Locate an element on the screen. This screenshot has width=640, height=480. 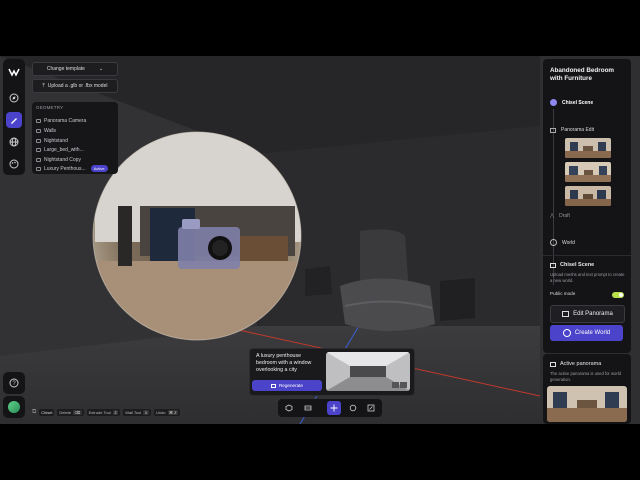
shortcut-delete: Delete ⌫ is located at coordinates (70, 412).